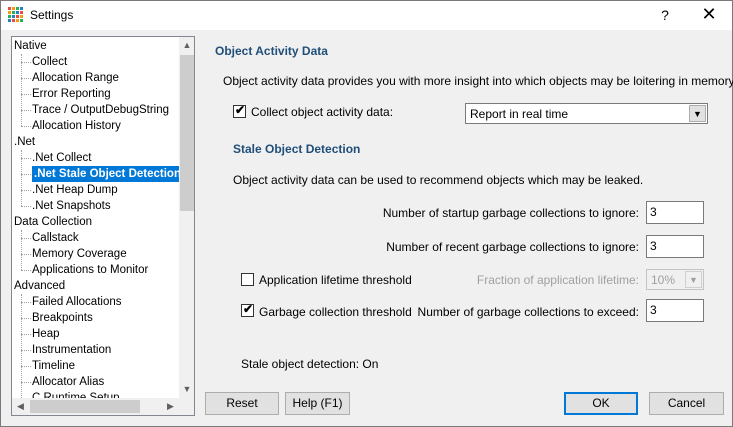 Image resolution: width=733 pixels, height=427 pixels. What do you see at coordinates (186, 406) in the screenshot?
I see `scroll-corner` at bounding box center [186, 406].